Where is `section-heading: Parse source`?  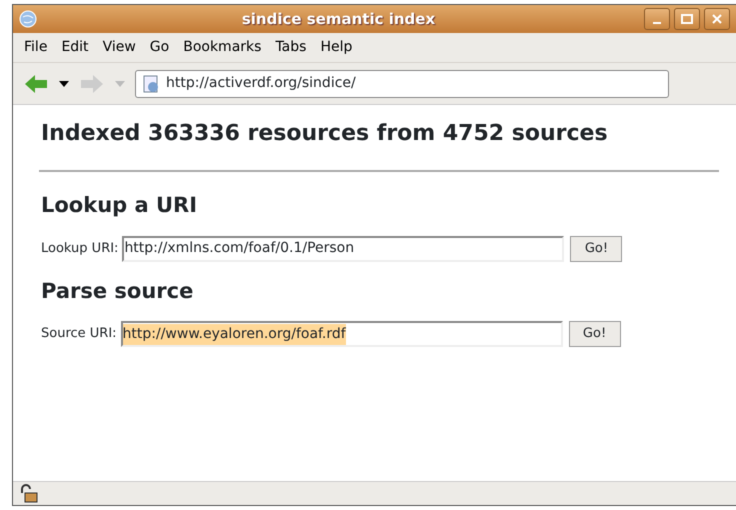
section-heading: Parse source is located at coordinates (117, 291).